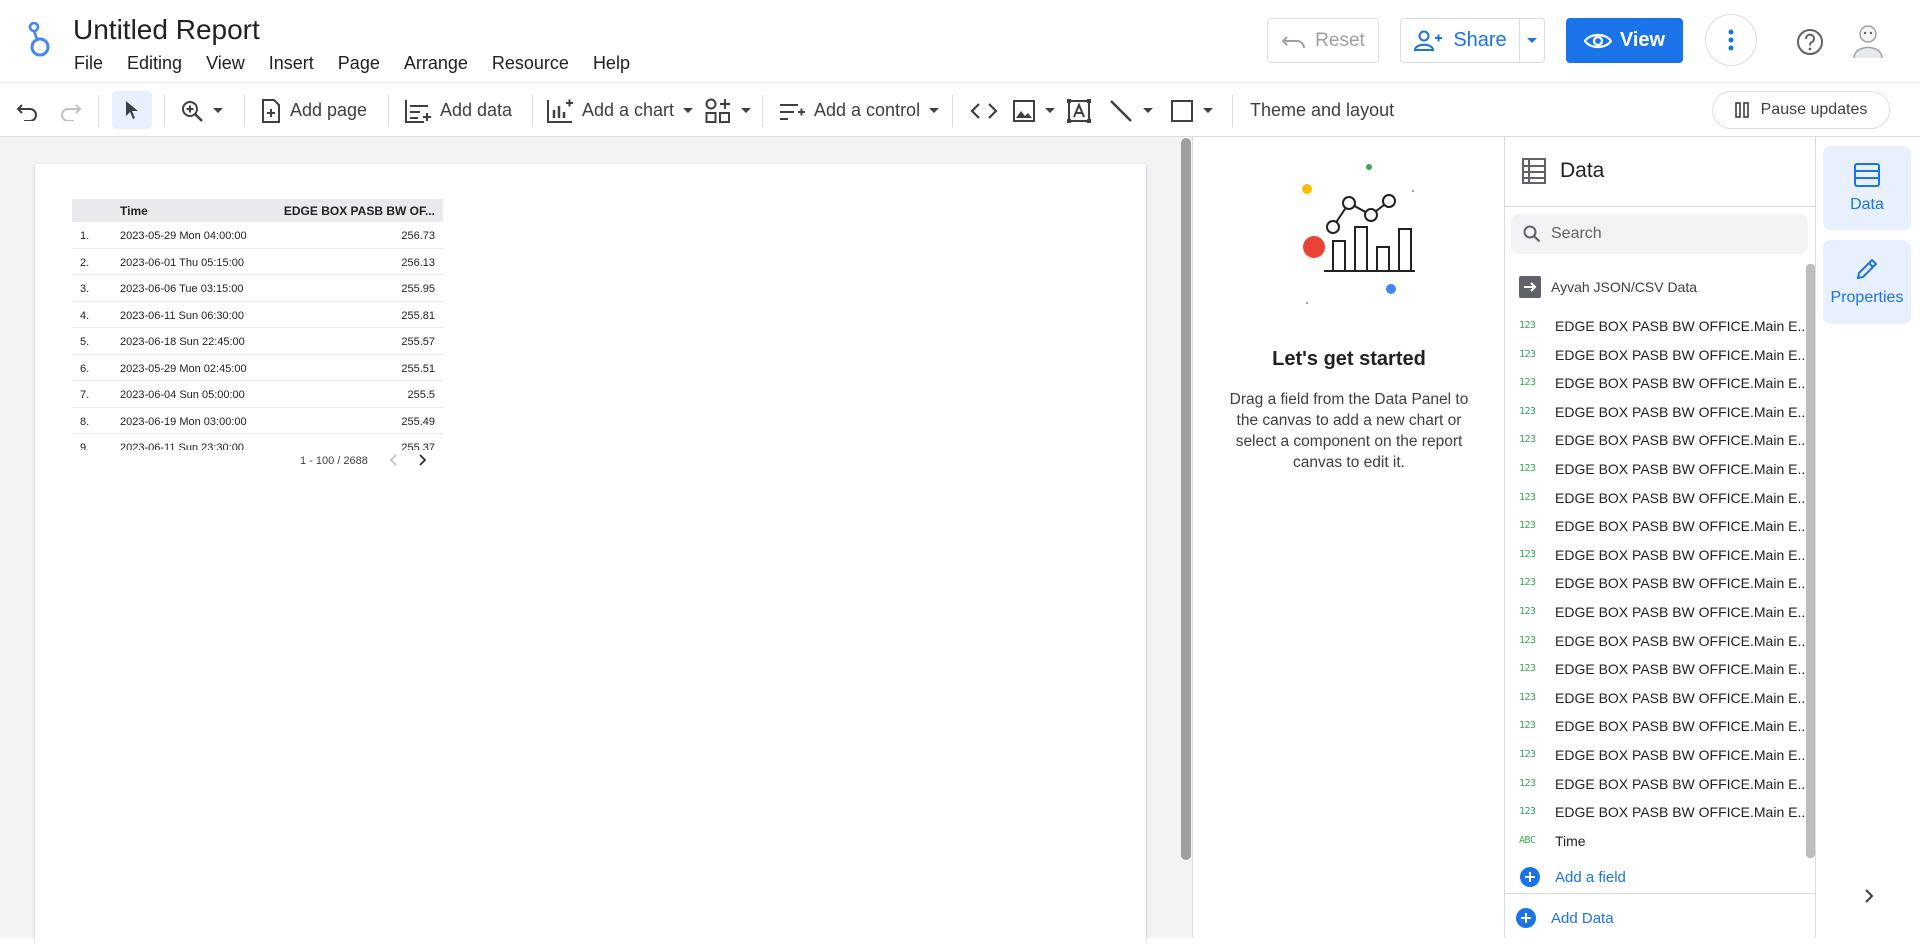 The width and height of the screenshot is (1920, 944). I want to click on looker-studio-logo-icon, so click(39, 40).